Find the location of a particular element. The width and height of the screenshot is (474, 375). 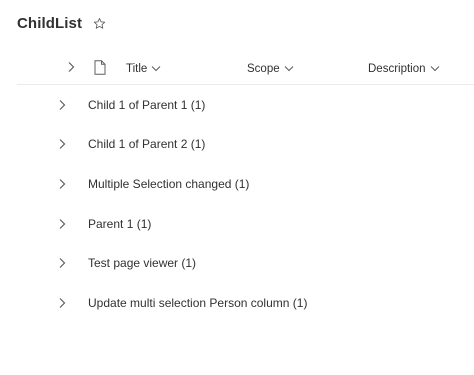

expand-all-button is located at coordinates (71, 68).